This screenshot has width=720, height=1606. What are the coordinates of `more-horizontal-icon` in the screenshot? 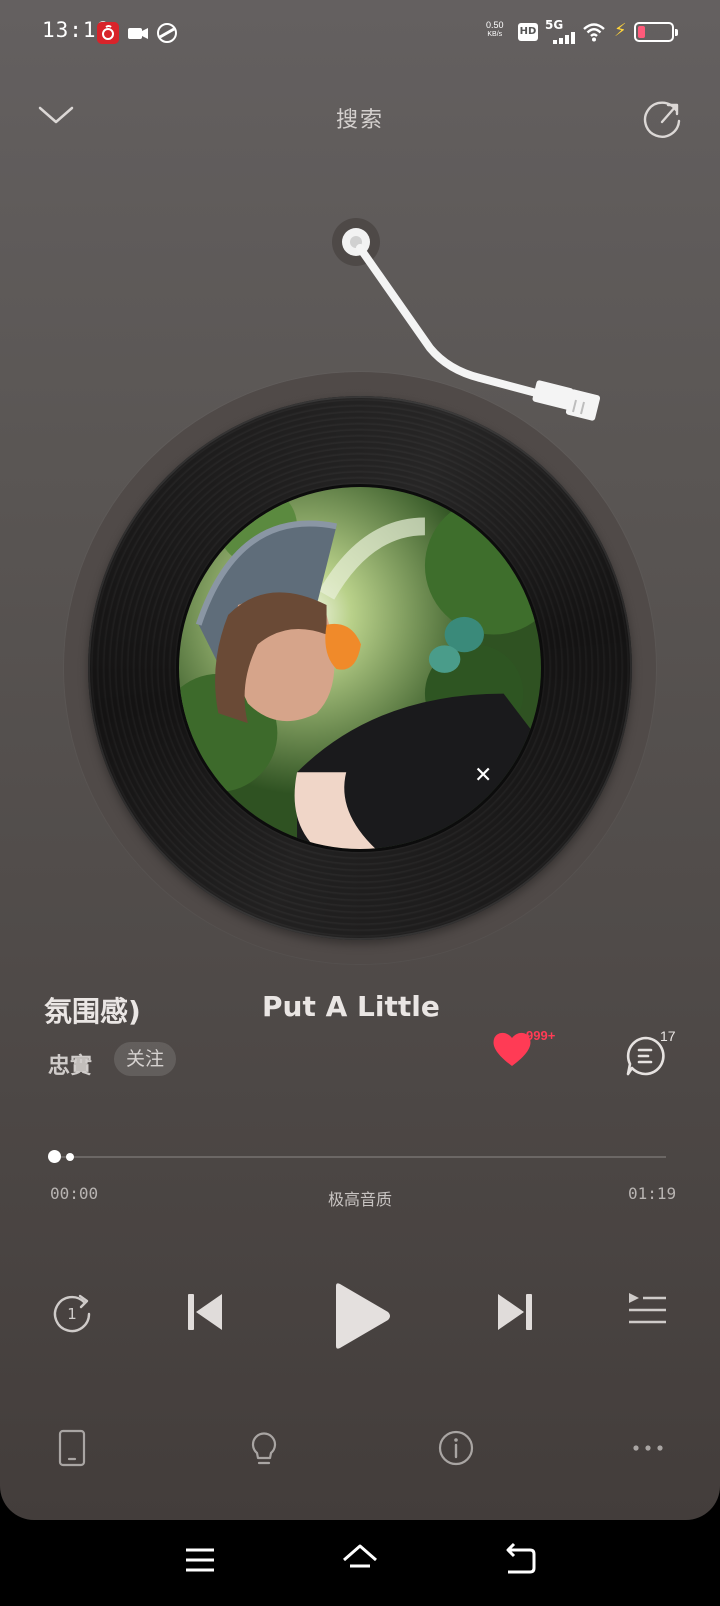 It's located at (648, 1448).